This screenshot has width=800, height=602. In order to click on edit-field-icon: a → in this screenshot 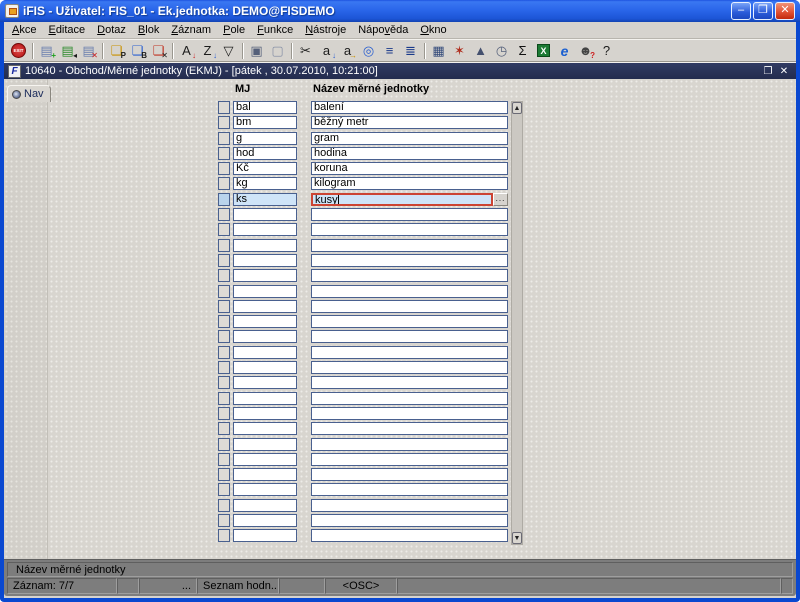, I will do `click(347, 50)`.